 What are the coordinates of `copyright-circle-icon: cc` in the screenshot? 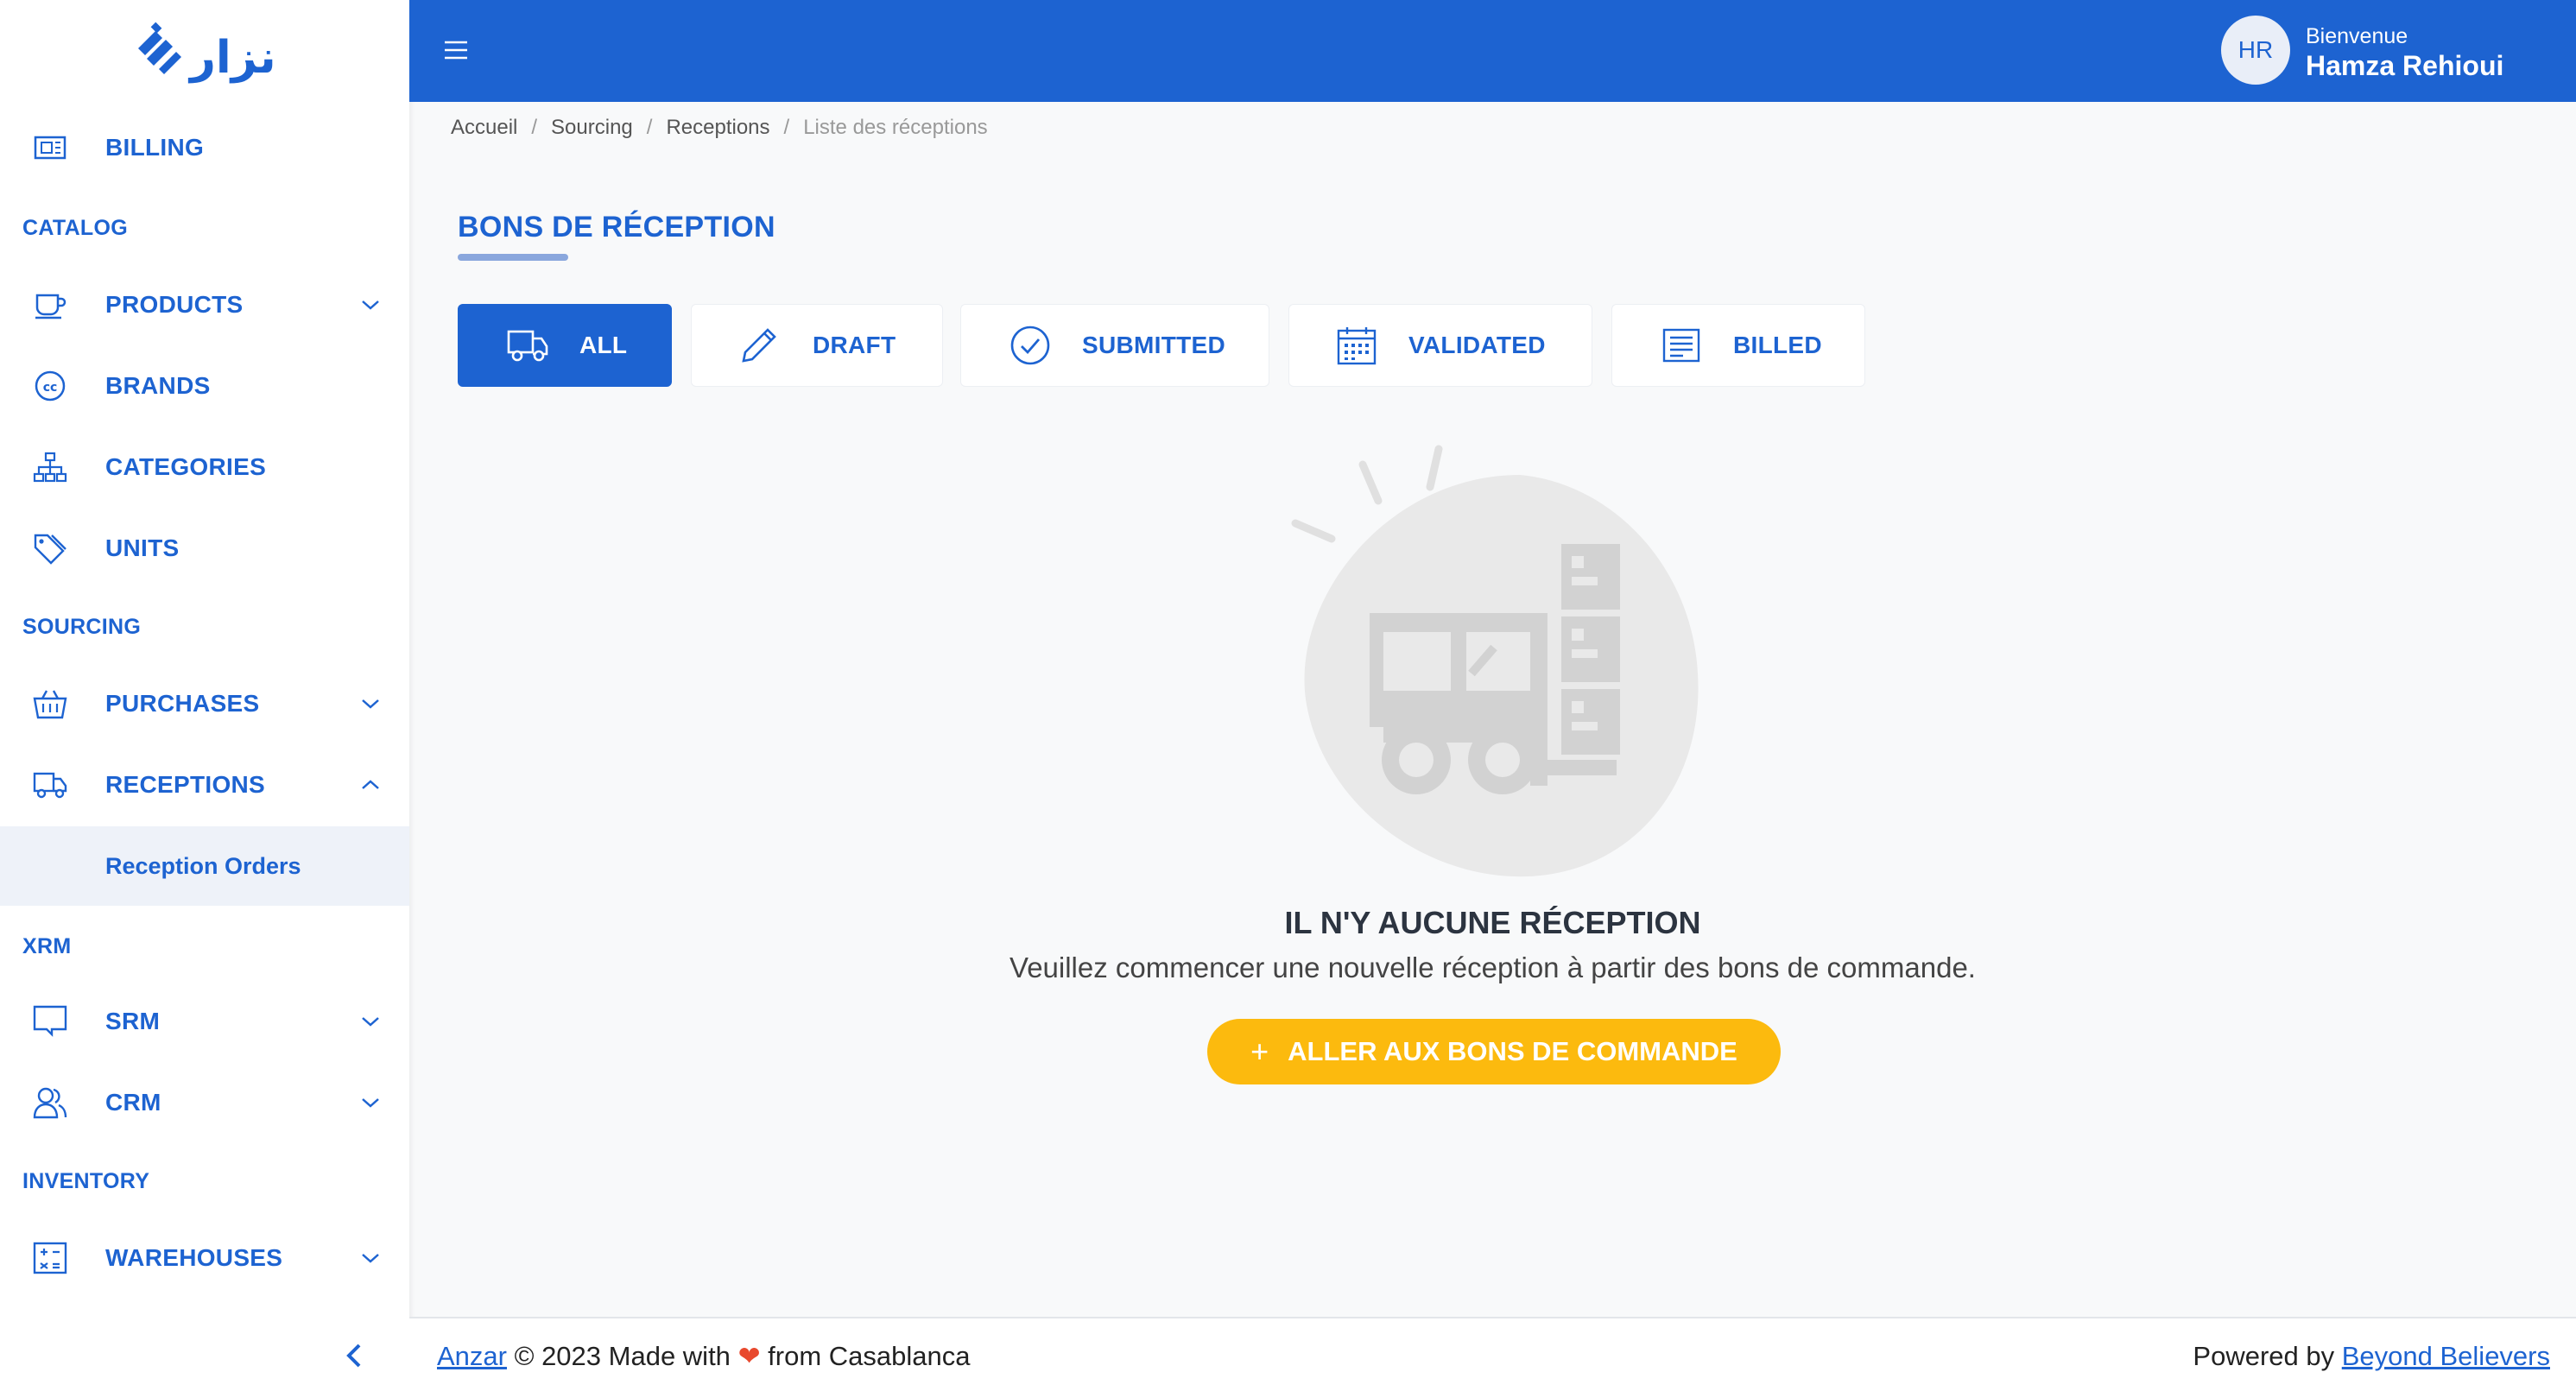 It's located at (50, 386).